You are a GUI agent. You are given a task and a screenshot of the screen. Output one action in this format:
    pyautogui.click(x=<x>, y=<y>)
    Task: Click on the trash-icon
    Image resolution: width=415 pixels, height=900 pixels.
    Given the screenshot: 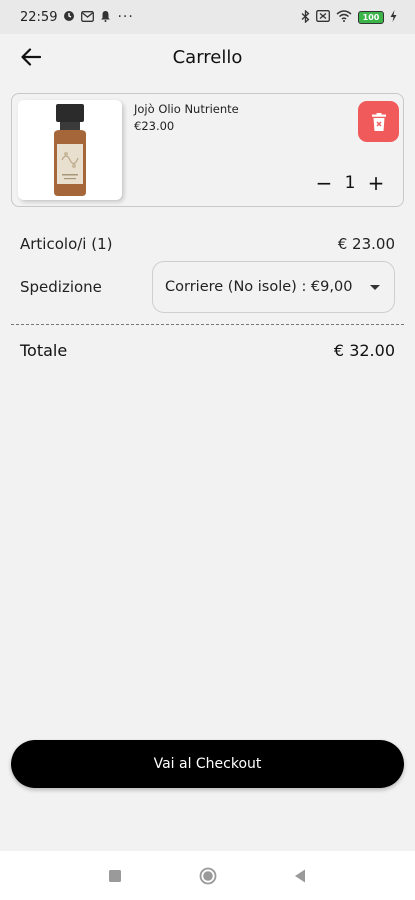 What is the action you would take?
    pyautogui.click(x=378, y=121)
    